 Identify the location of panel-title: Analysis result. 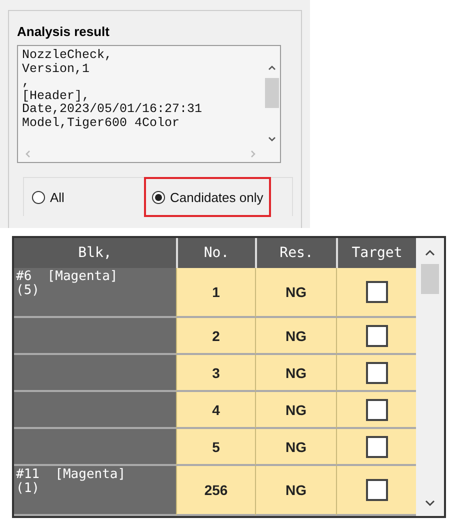
(63, 31).